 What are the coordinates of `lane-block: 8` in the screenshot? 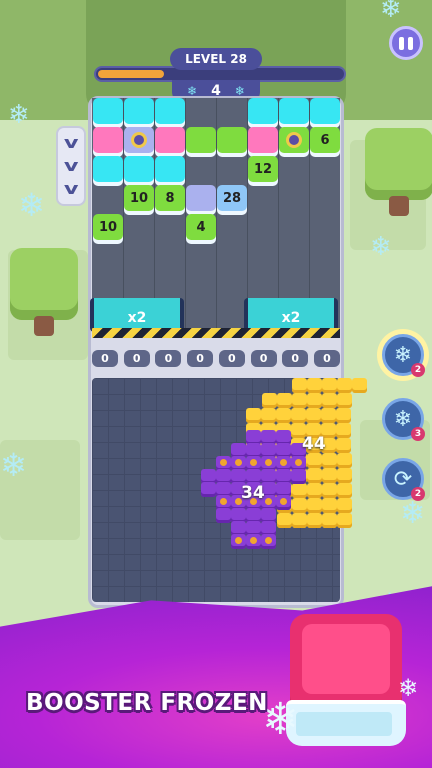 It's located at (170, 198).